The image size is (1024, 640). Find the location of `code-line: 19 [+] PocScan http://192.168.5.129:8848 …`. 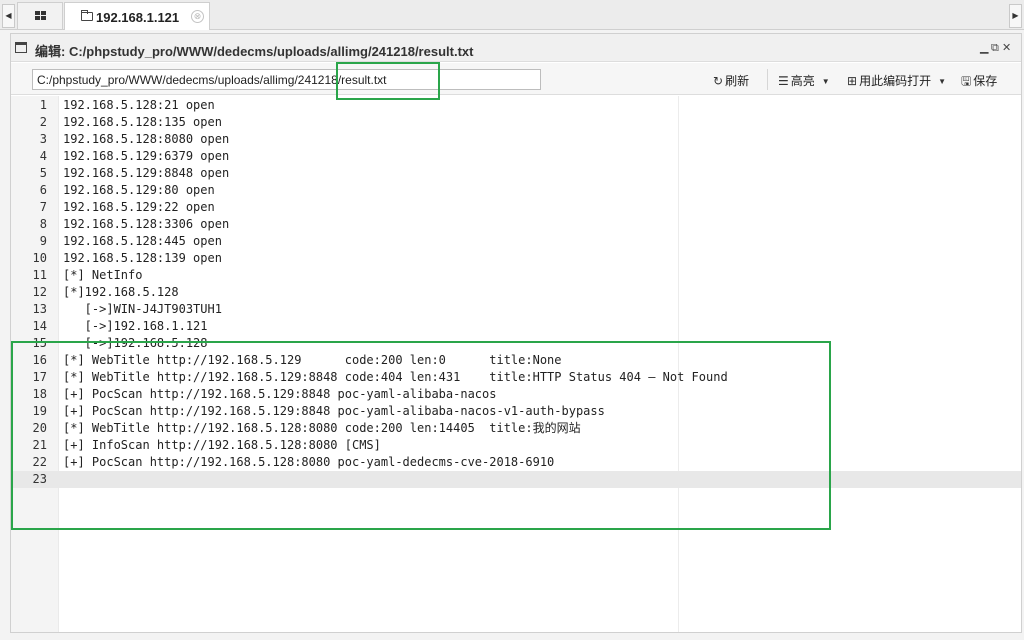

code-line: 19 [+] PocScan http://192.168.5.129:8848 … is located at coordinates (516, 411).